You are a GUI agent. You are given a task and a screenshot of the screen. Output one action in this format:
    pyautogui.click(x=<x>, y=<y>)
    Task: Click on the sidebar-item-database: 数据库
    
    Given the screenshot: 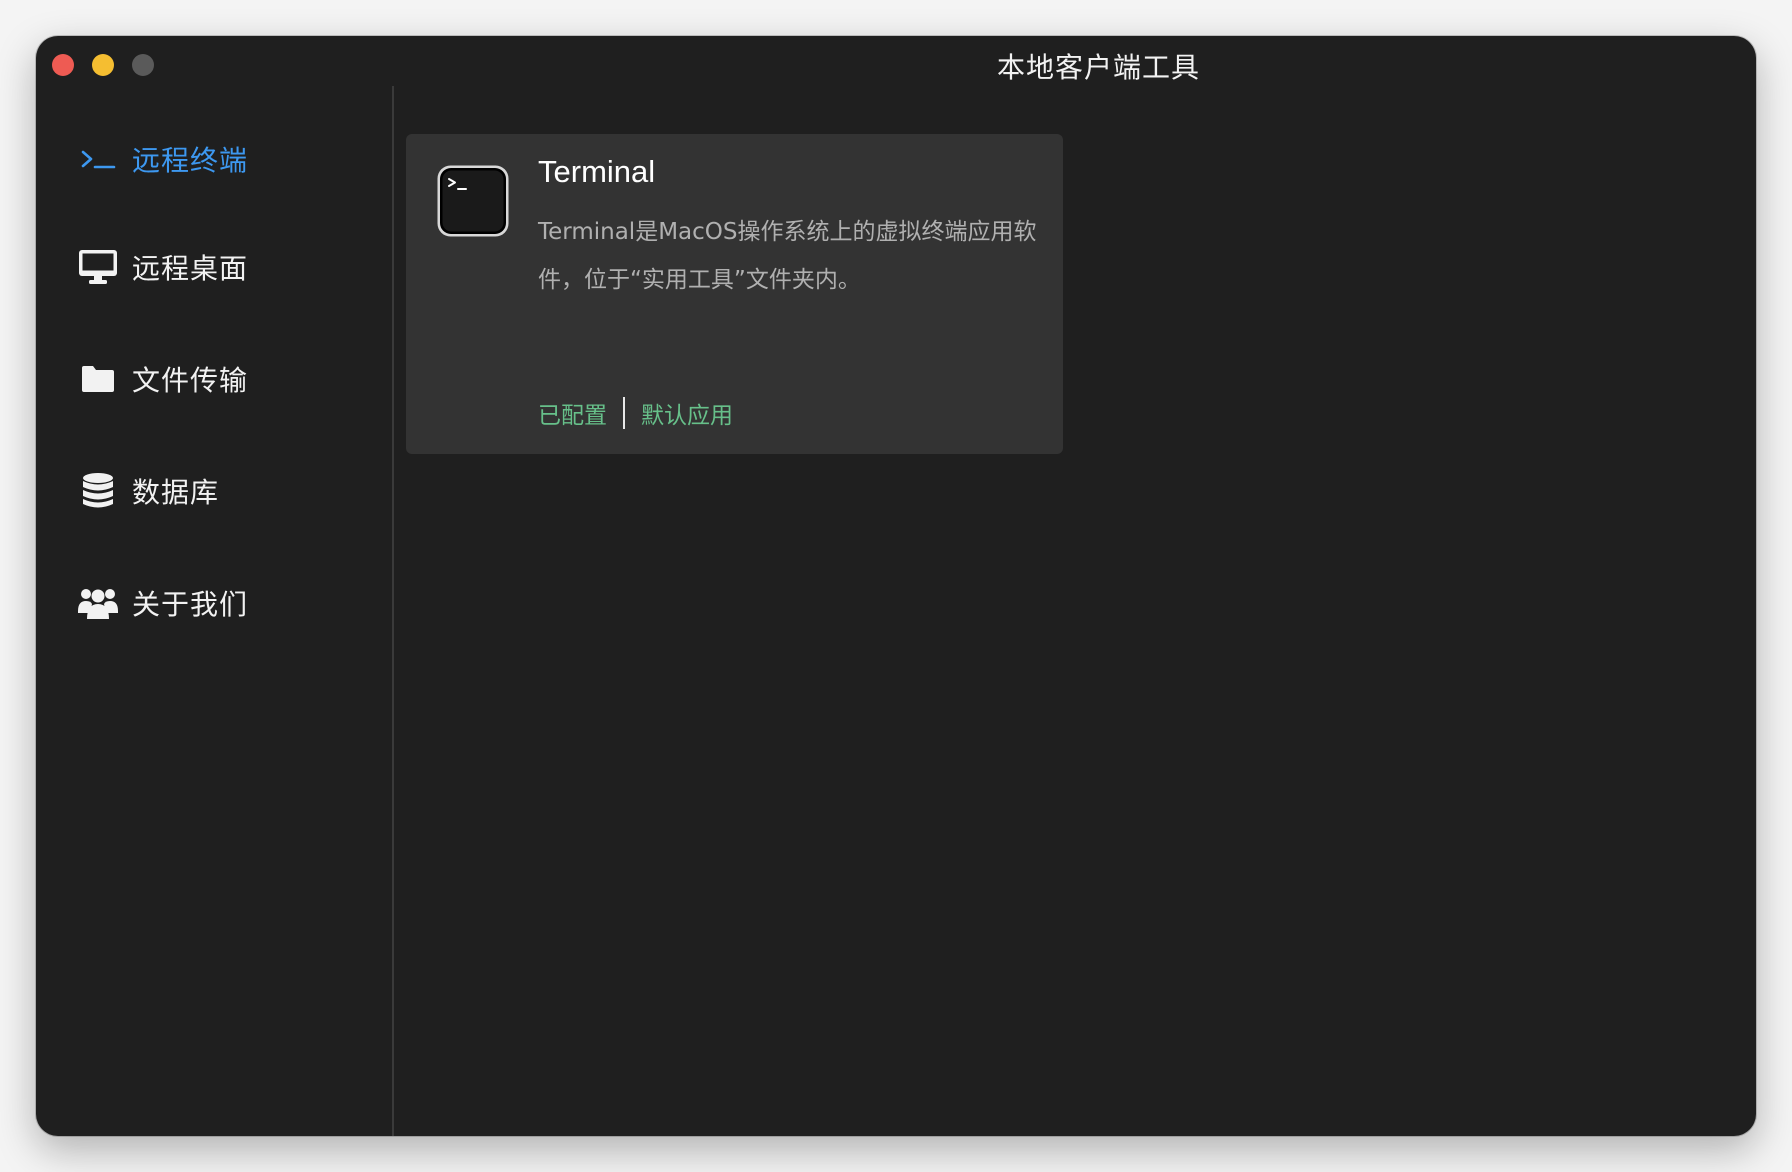 What is the action you would take?
    pyautogui.click(x=148, y=491)
    